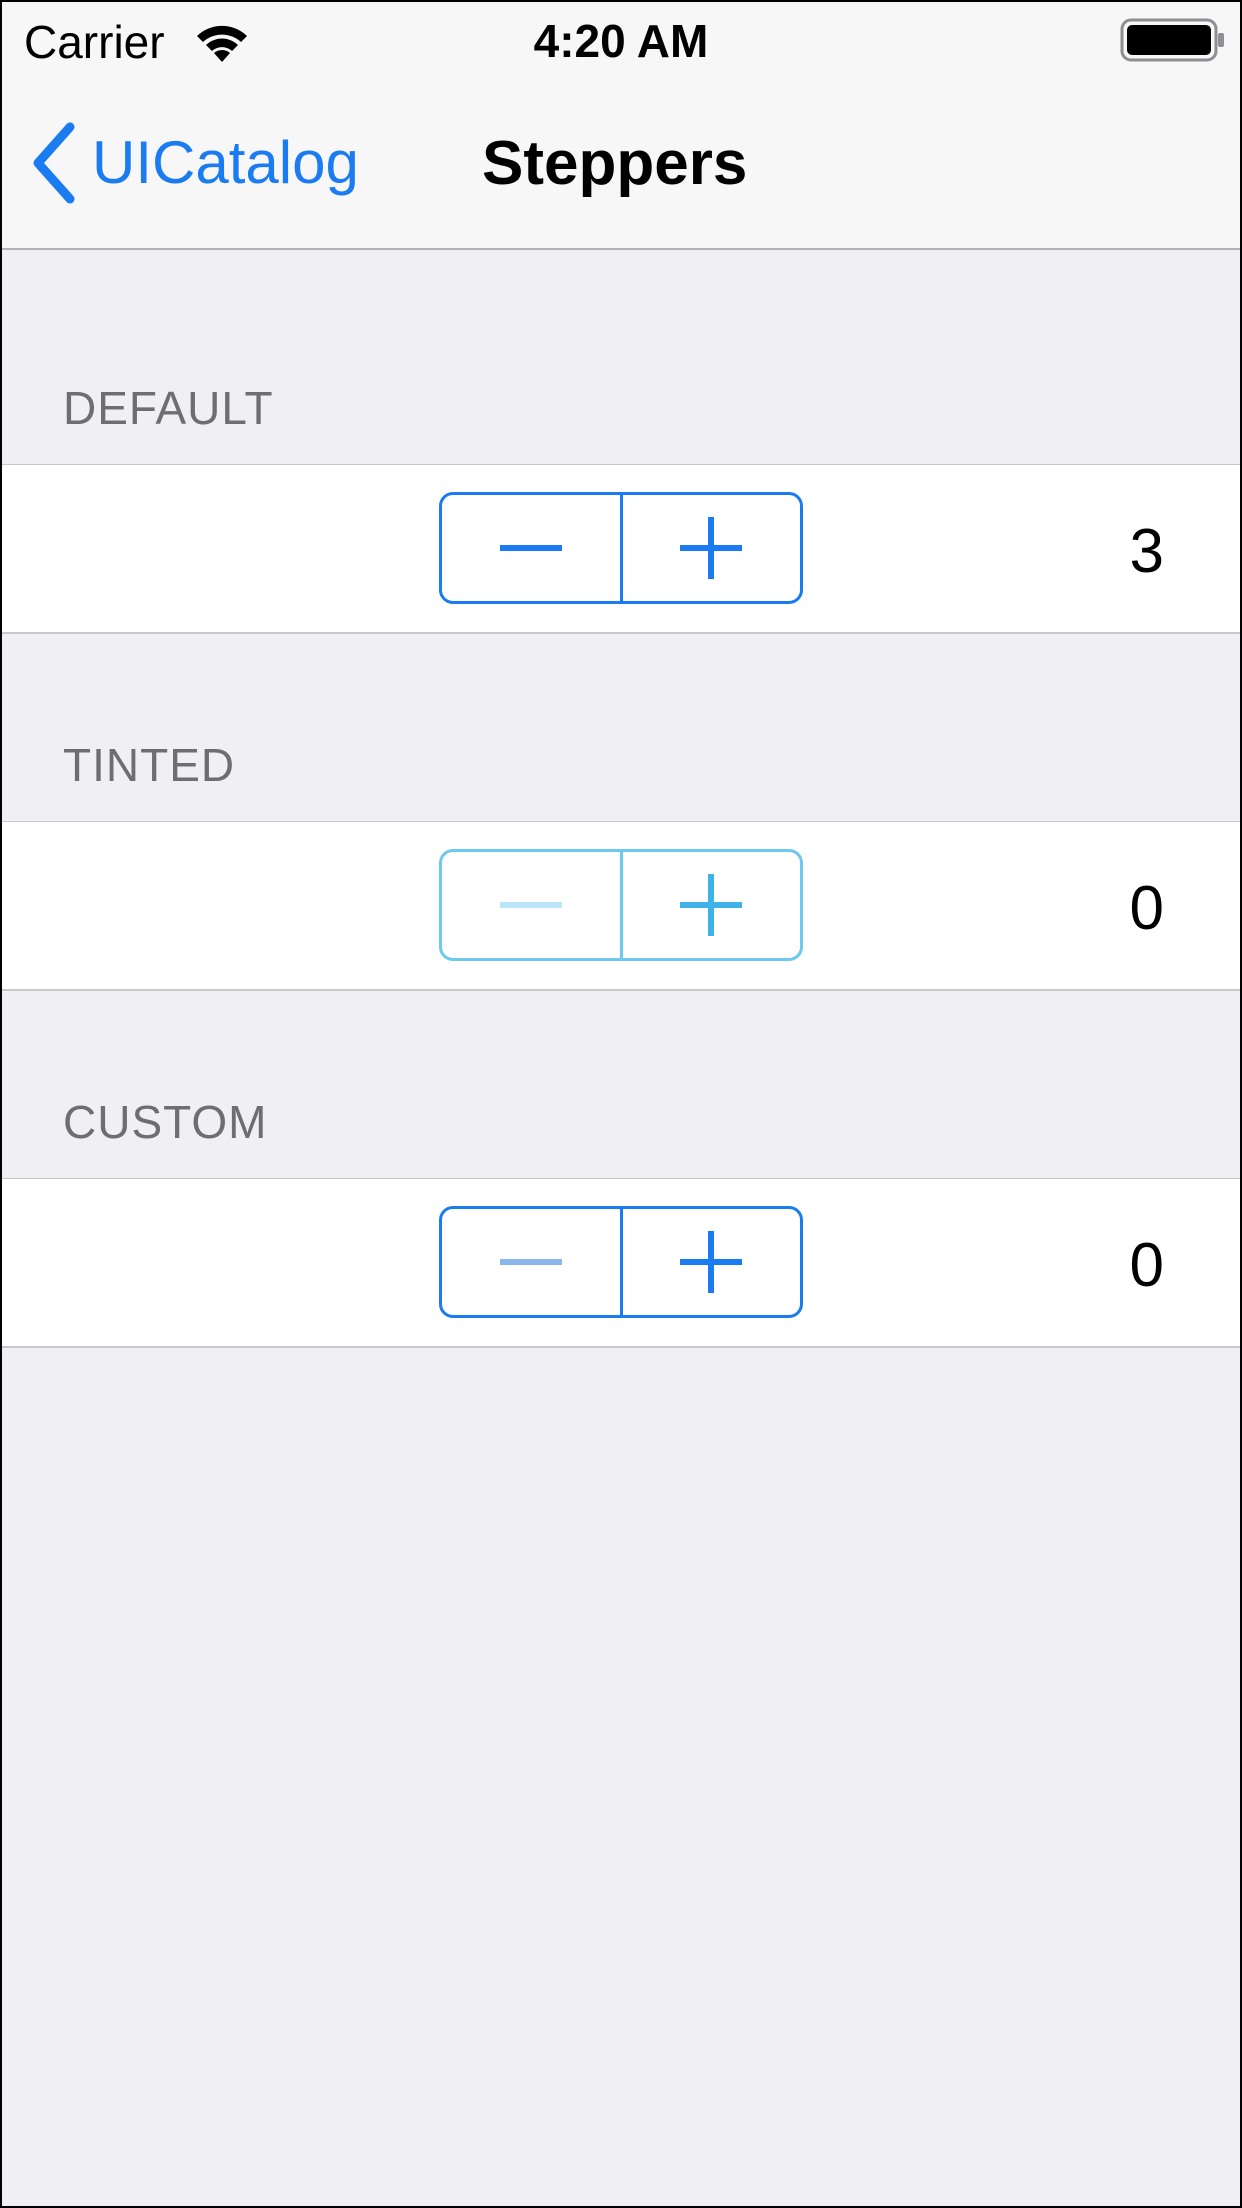 The image size is (1242, 2208). I want to click on navigation-bar: UICatalog Steppers, so click(621, 167).